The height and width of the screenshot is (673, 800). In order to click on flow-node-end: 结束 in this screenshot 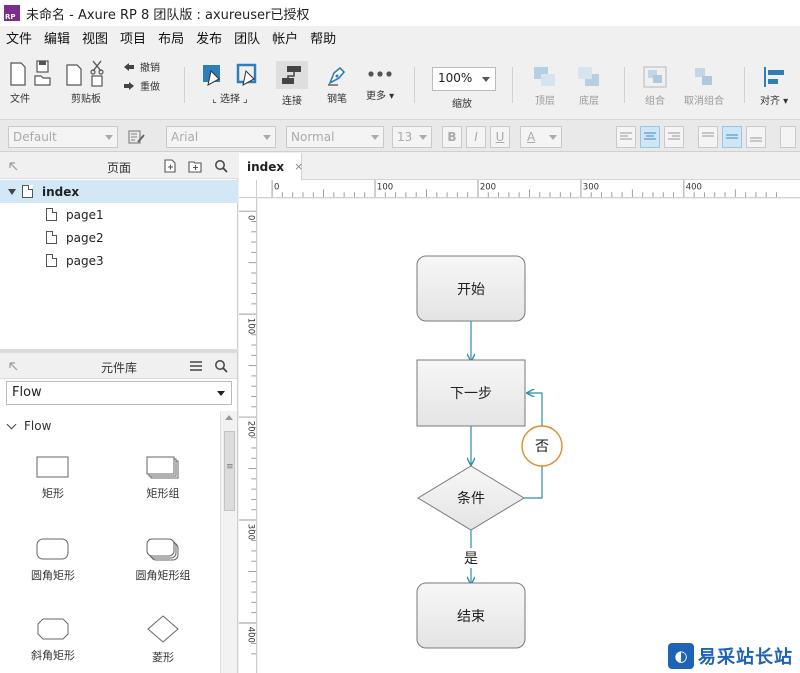, I will do `click(471, 615)`.